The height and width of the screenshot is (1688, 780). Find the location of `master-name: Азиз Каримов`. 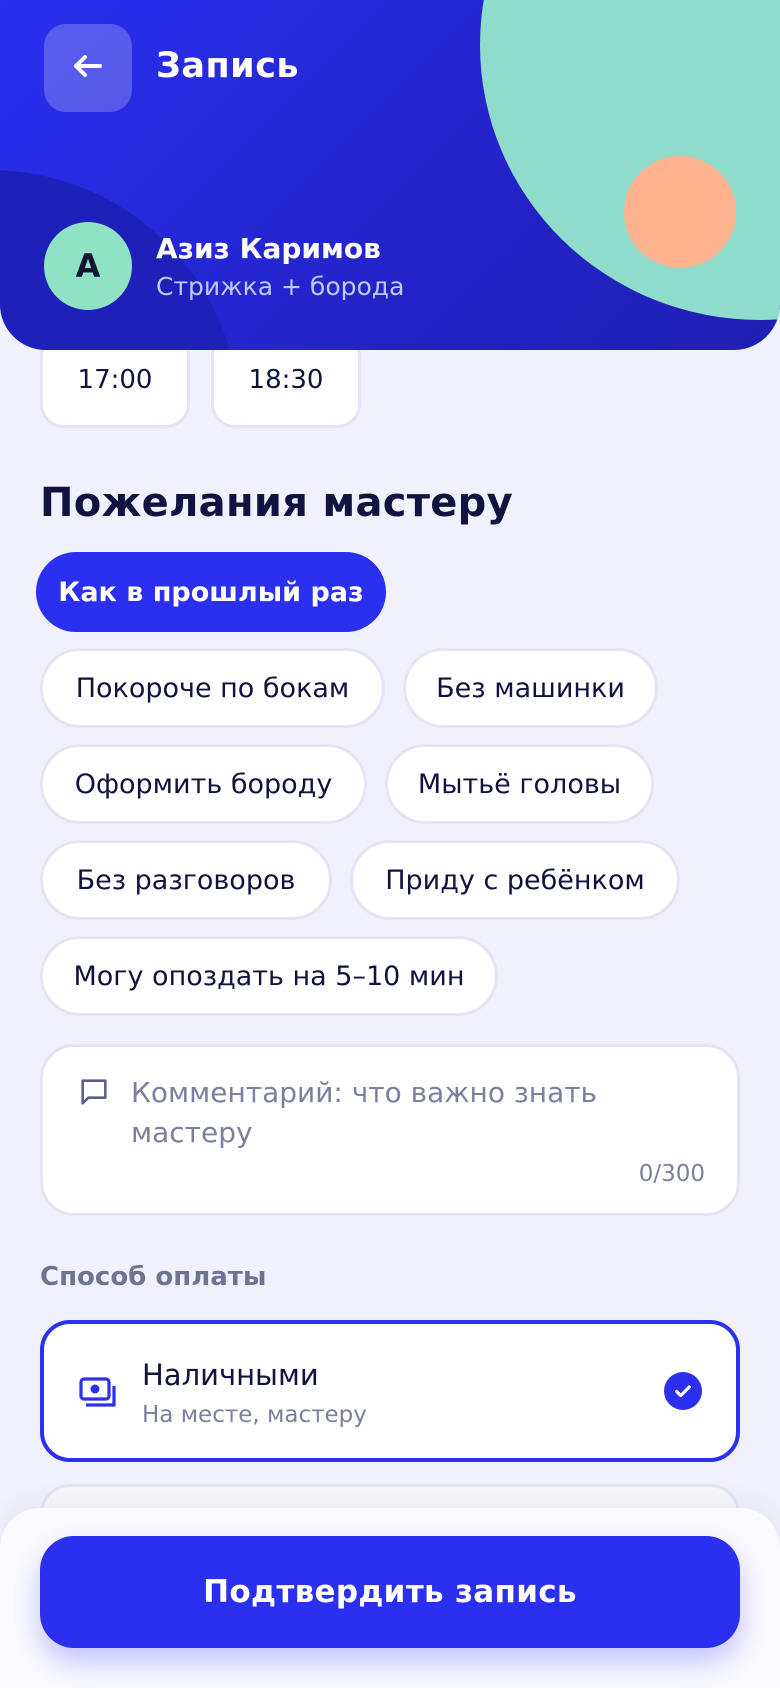

master-name: Азиз Каримов is located at coordinates (268, 248).